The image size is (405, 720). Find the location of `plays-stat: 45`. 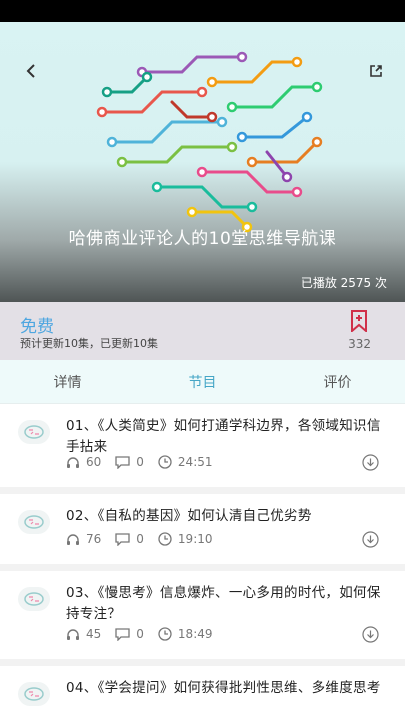

plays-stat: 45 is located at coordinates (83, 634).